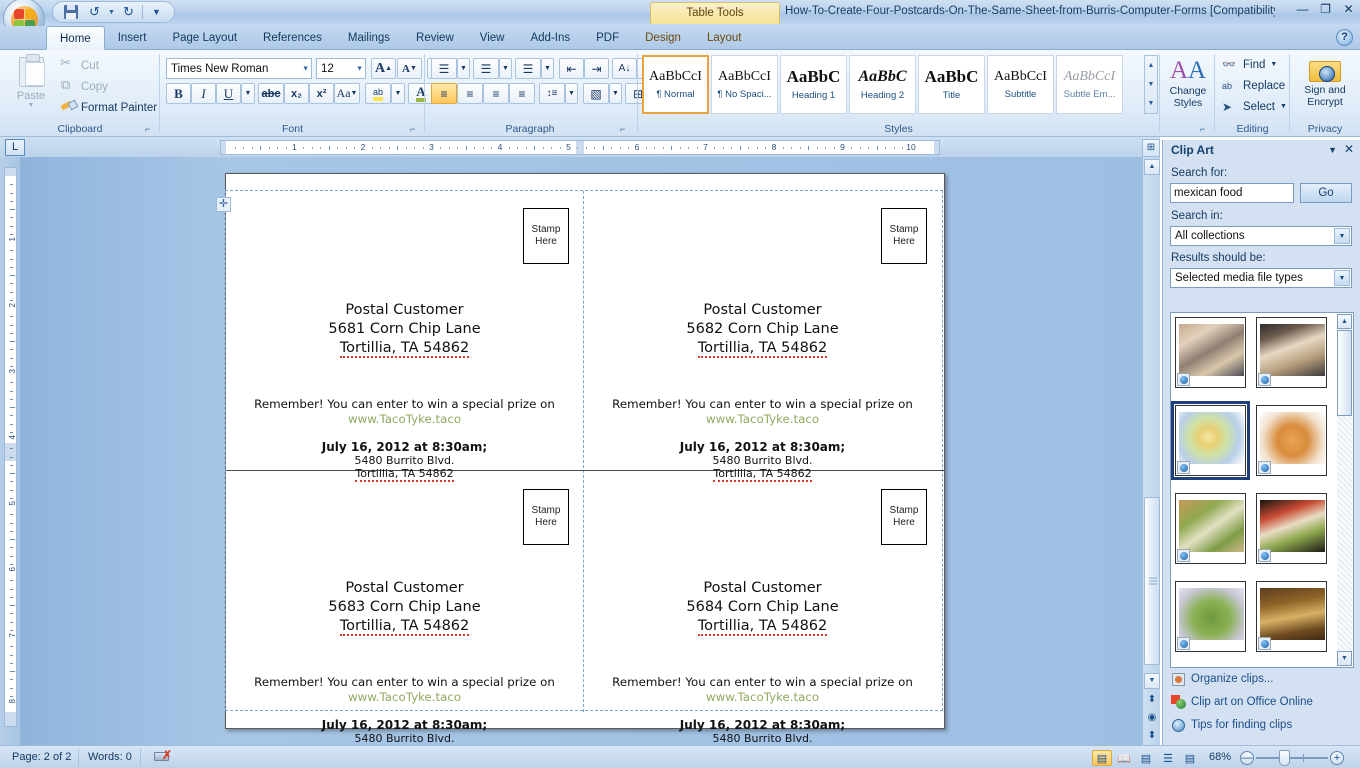 This screenshot has width=1360, height=768. I want to click on scroll-down-icon: ▼, so click(1152, 681).